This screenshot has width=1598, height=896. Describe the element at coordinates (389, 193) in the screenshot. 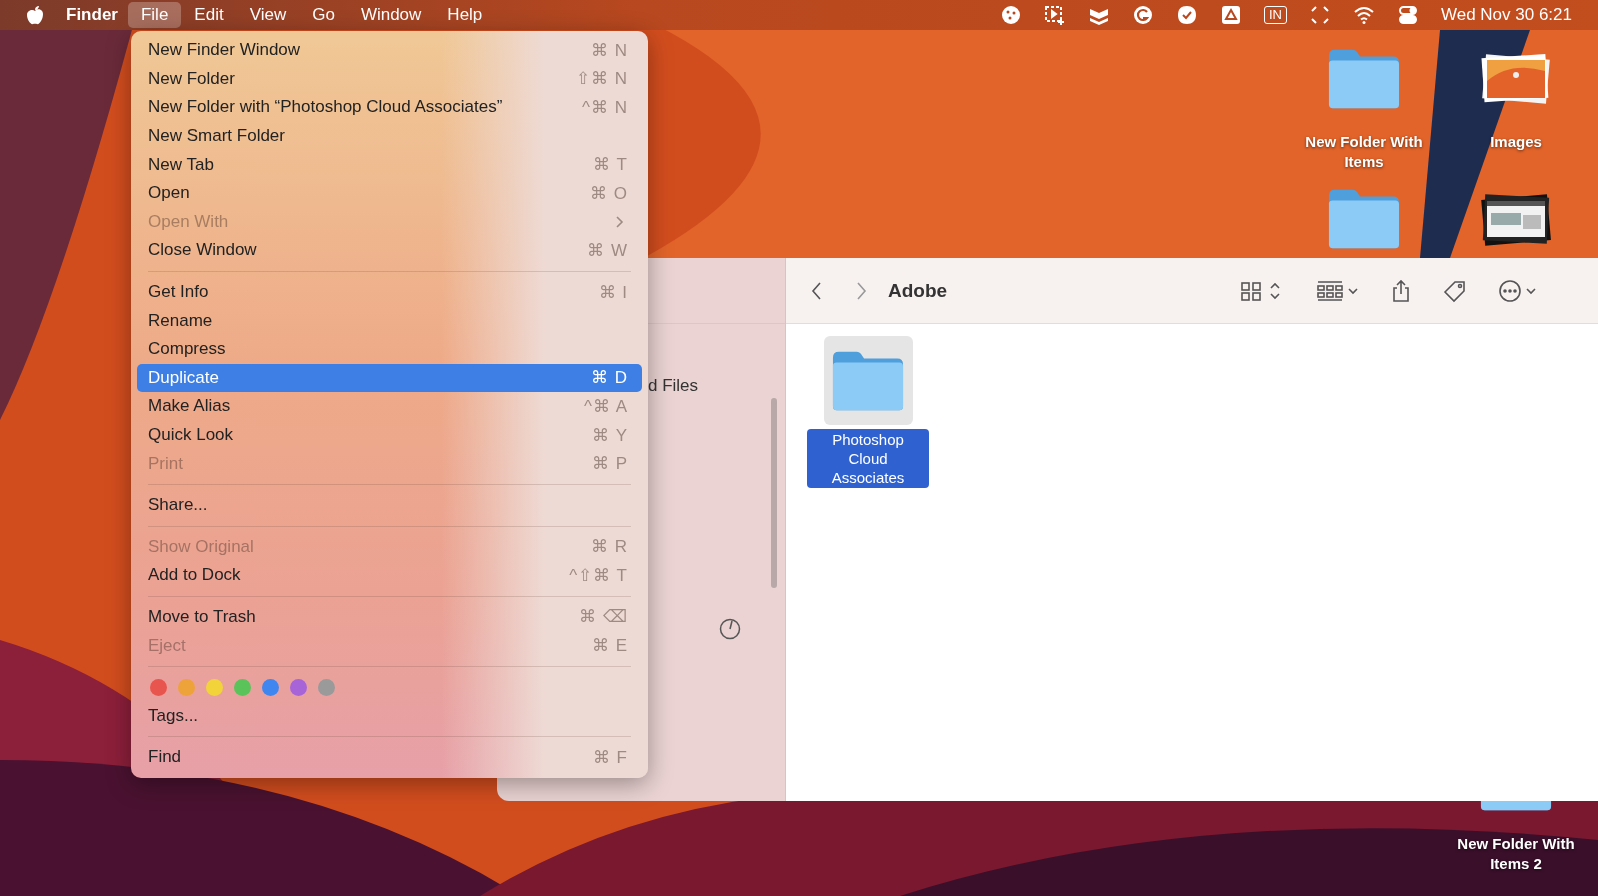

I see `menu-item: Open ⌘ O` at that location.